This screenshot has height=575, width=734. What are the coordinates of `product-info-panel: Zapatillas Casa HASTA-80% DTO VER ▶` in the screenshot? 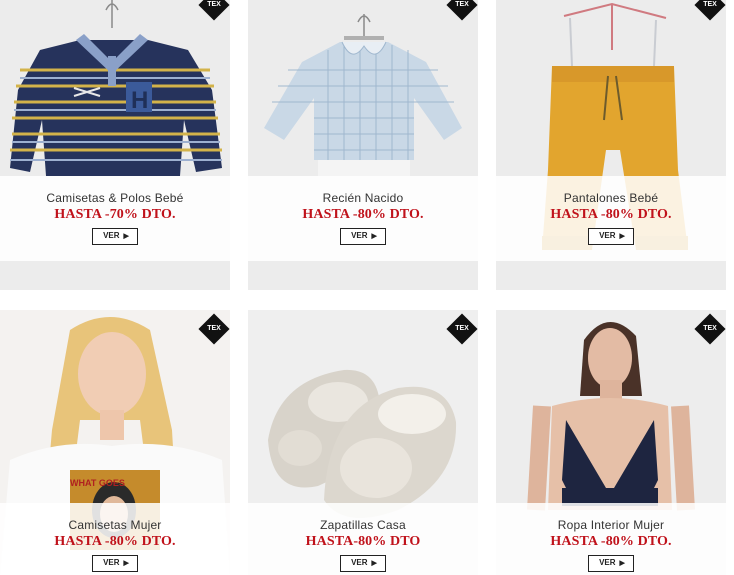 It's located at (363, 539).